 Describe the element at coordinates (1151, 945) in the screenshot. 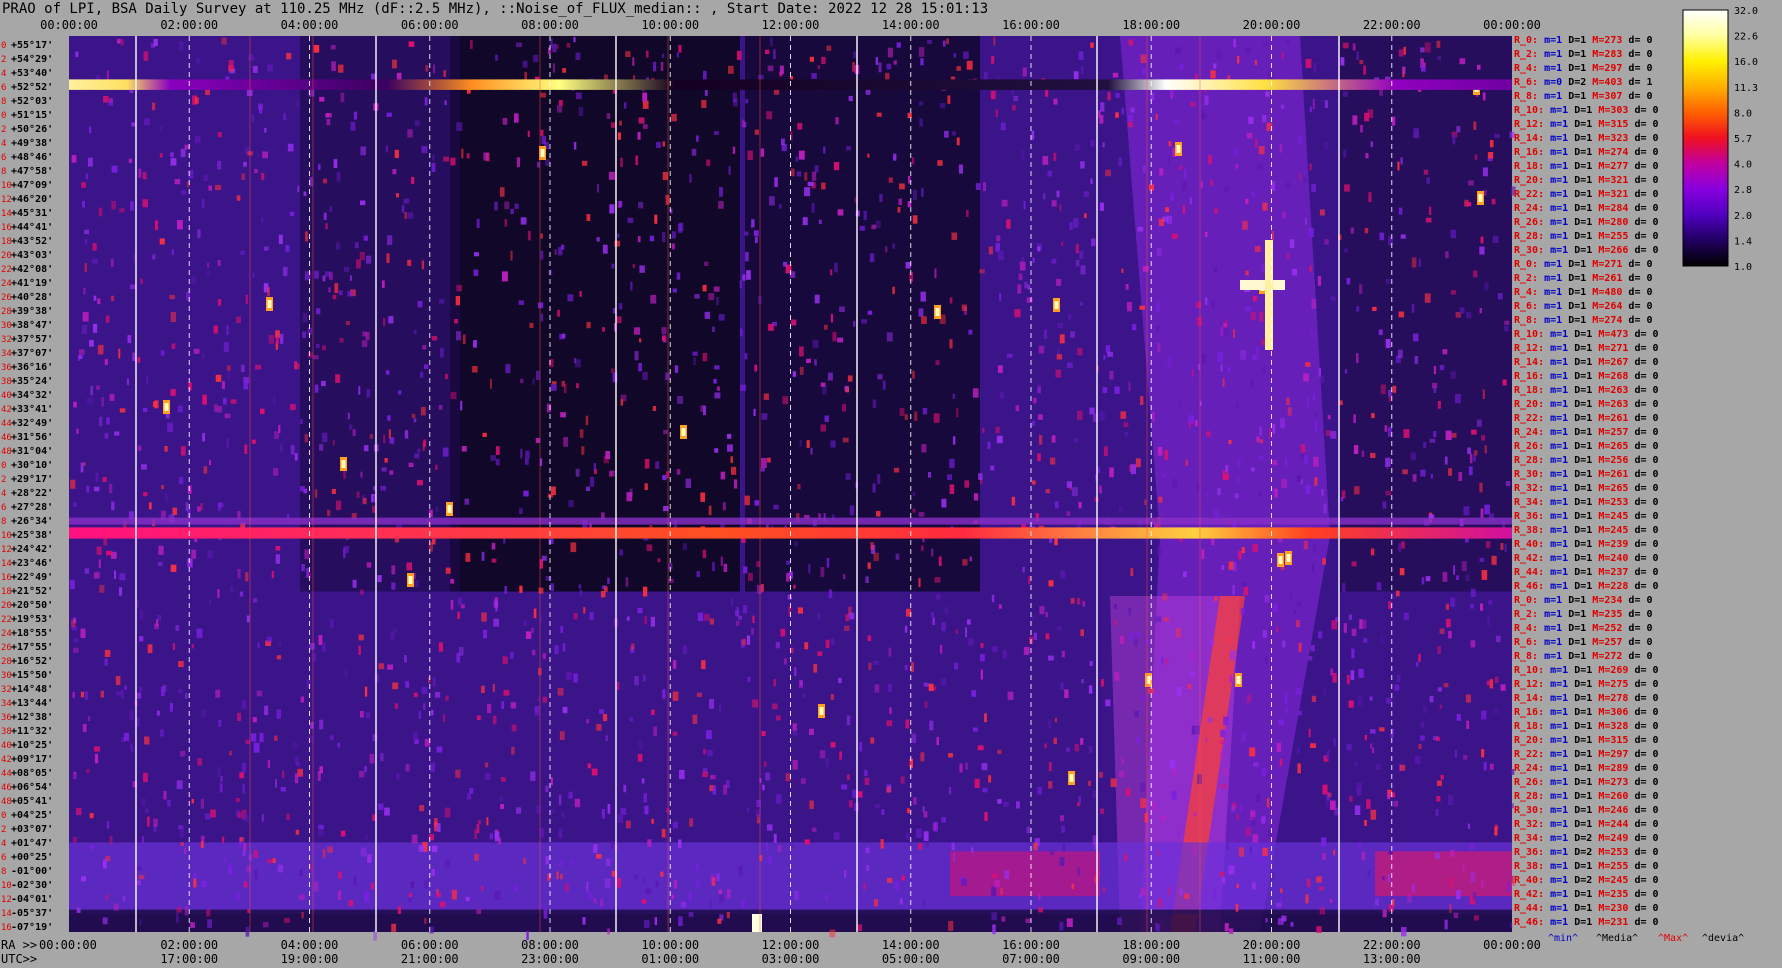

I see `x-tick-label-ra: 18:00:00` at that location.